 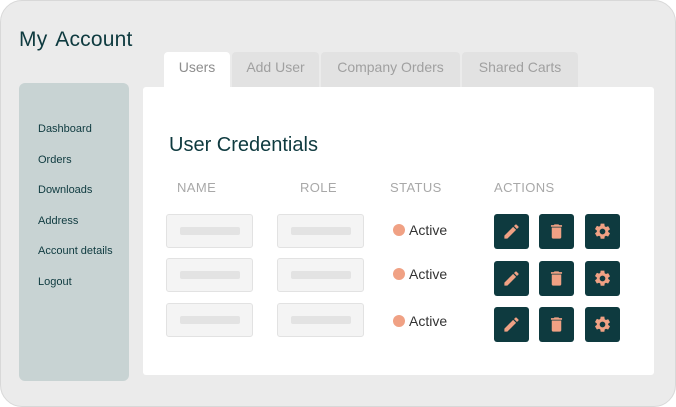 I want to click on panel-title: User Credentials, so click(x=243, y=145).